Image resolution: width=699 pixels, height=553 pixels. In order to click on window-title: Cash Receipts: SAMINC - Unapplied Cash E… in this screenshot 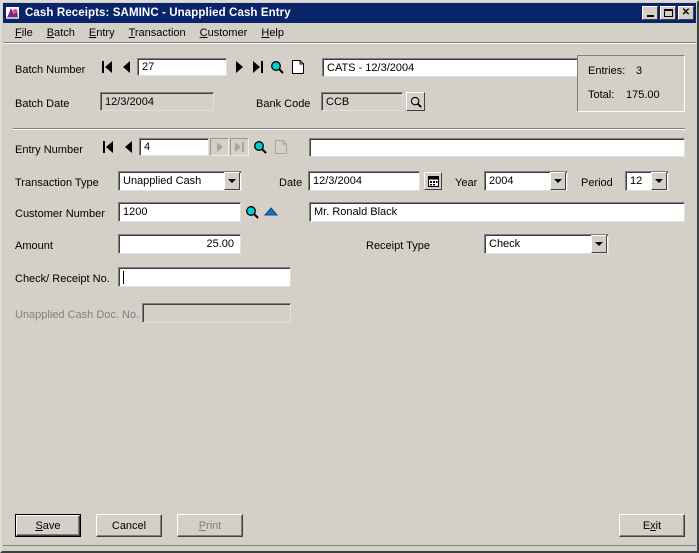, I will do `click(158, 13)`.